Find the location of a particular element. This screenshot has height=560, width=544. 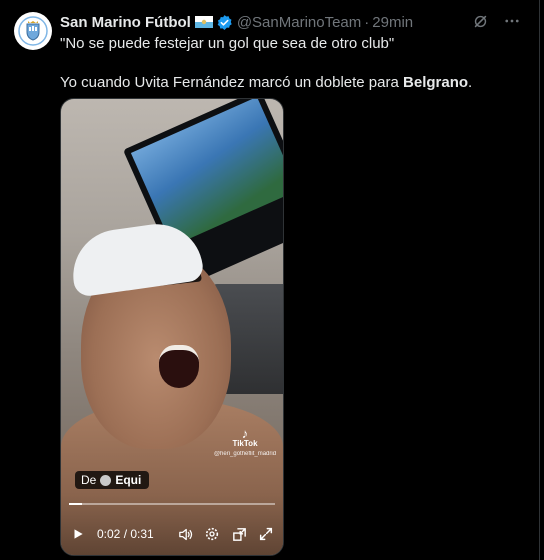

grok-icon is located at coordinates (480, 21).